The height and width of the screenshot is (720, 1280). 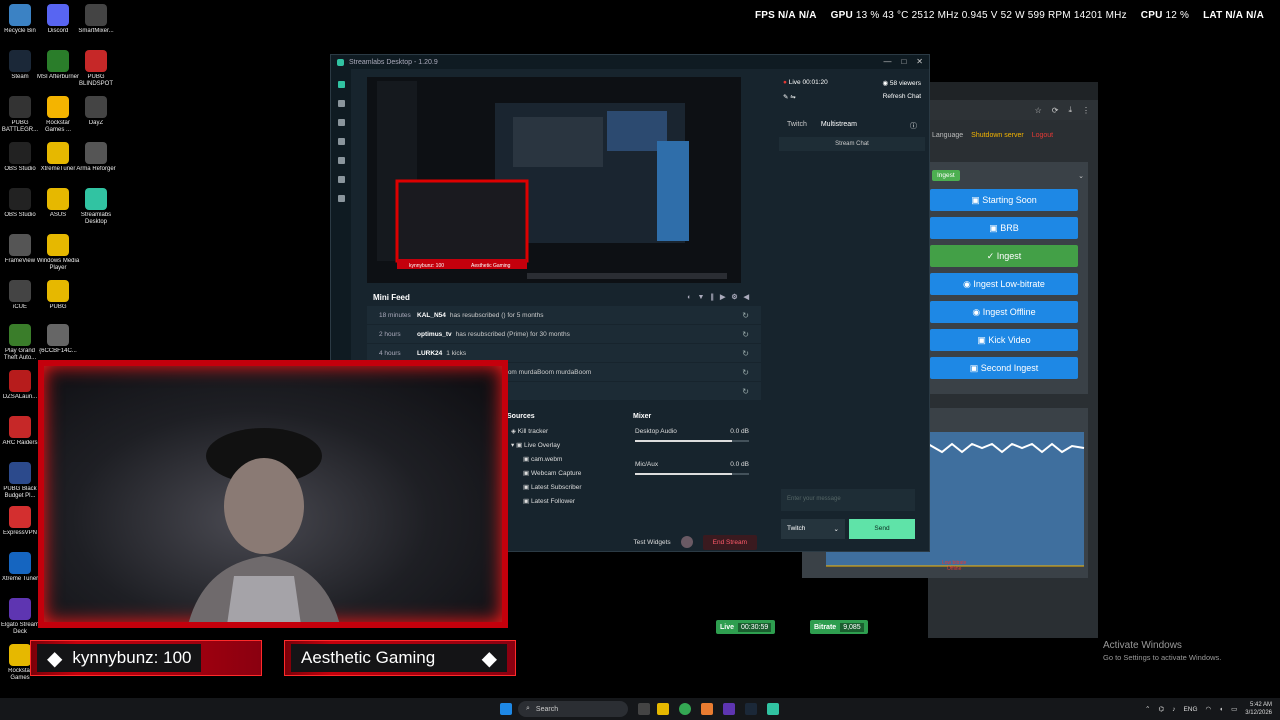 What do you see at coordinates (58, 19) in the screenshot?
I see `desktop-icon: Discord` at bounding box center [58, 19].